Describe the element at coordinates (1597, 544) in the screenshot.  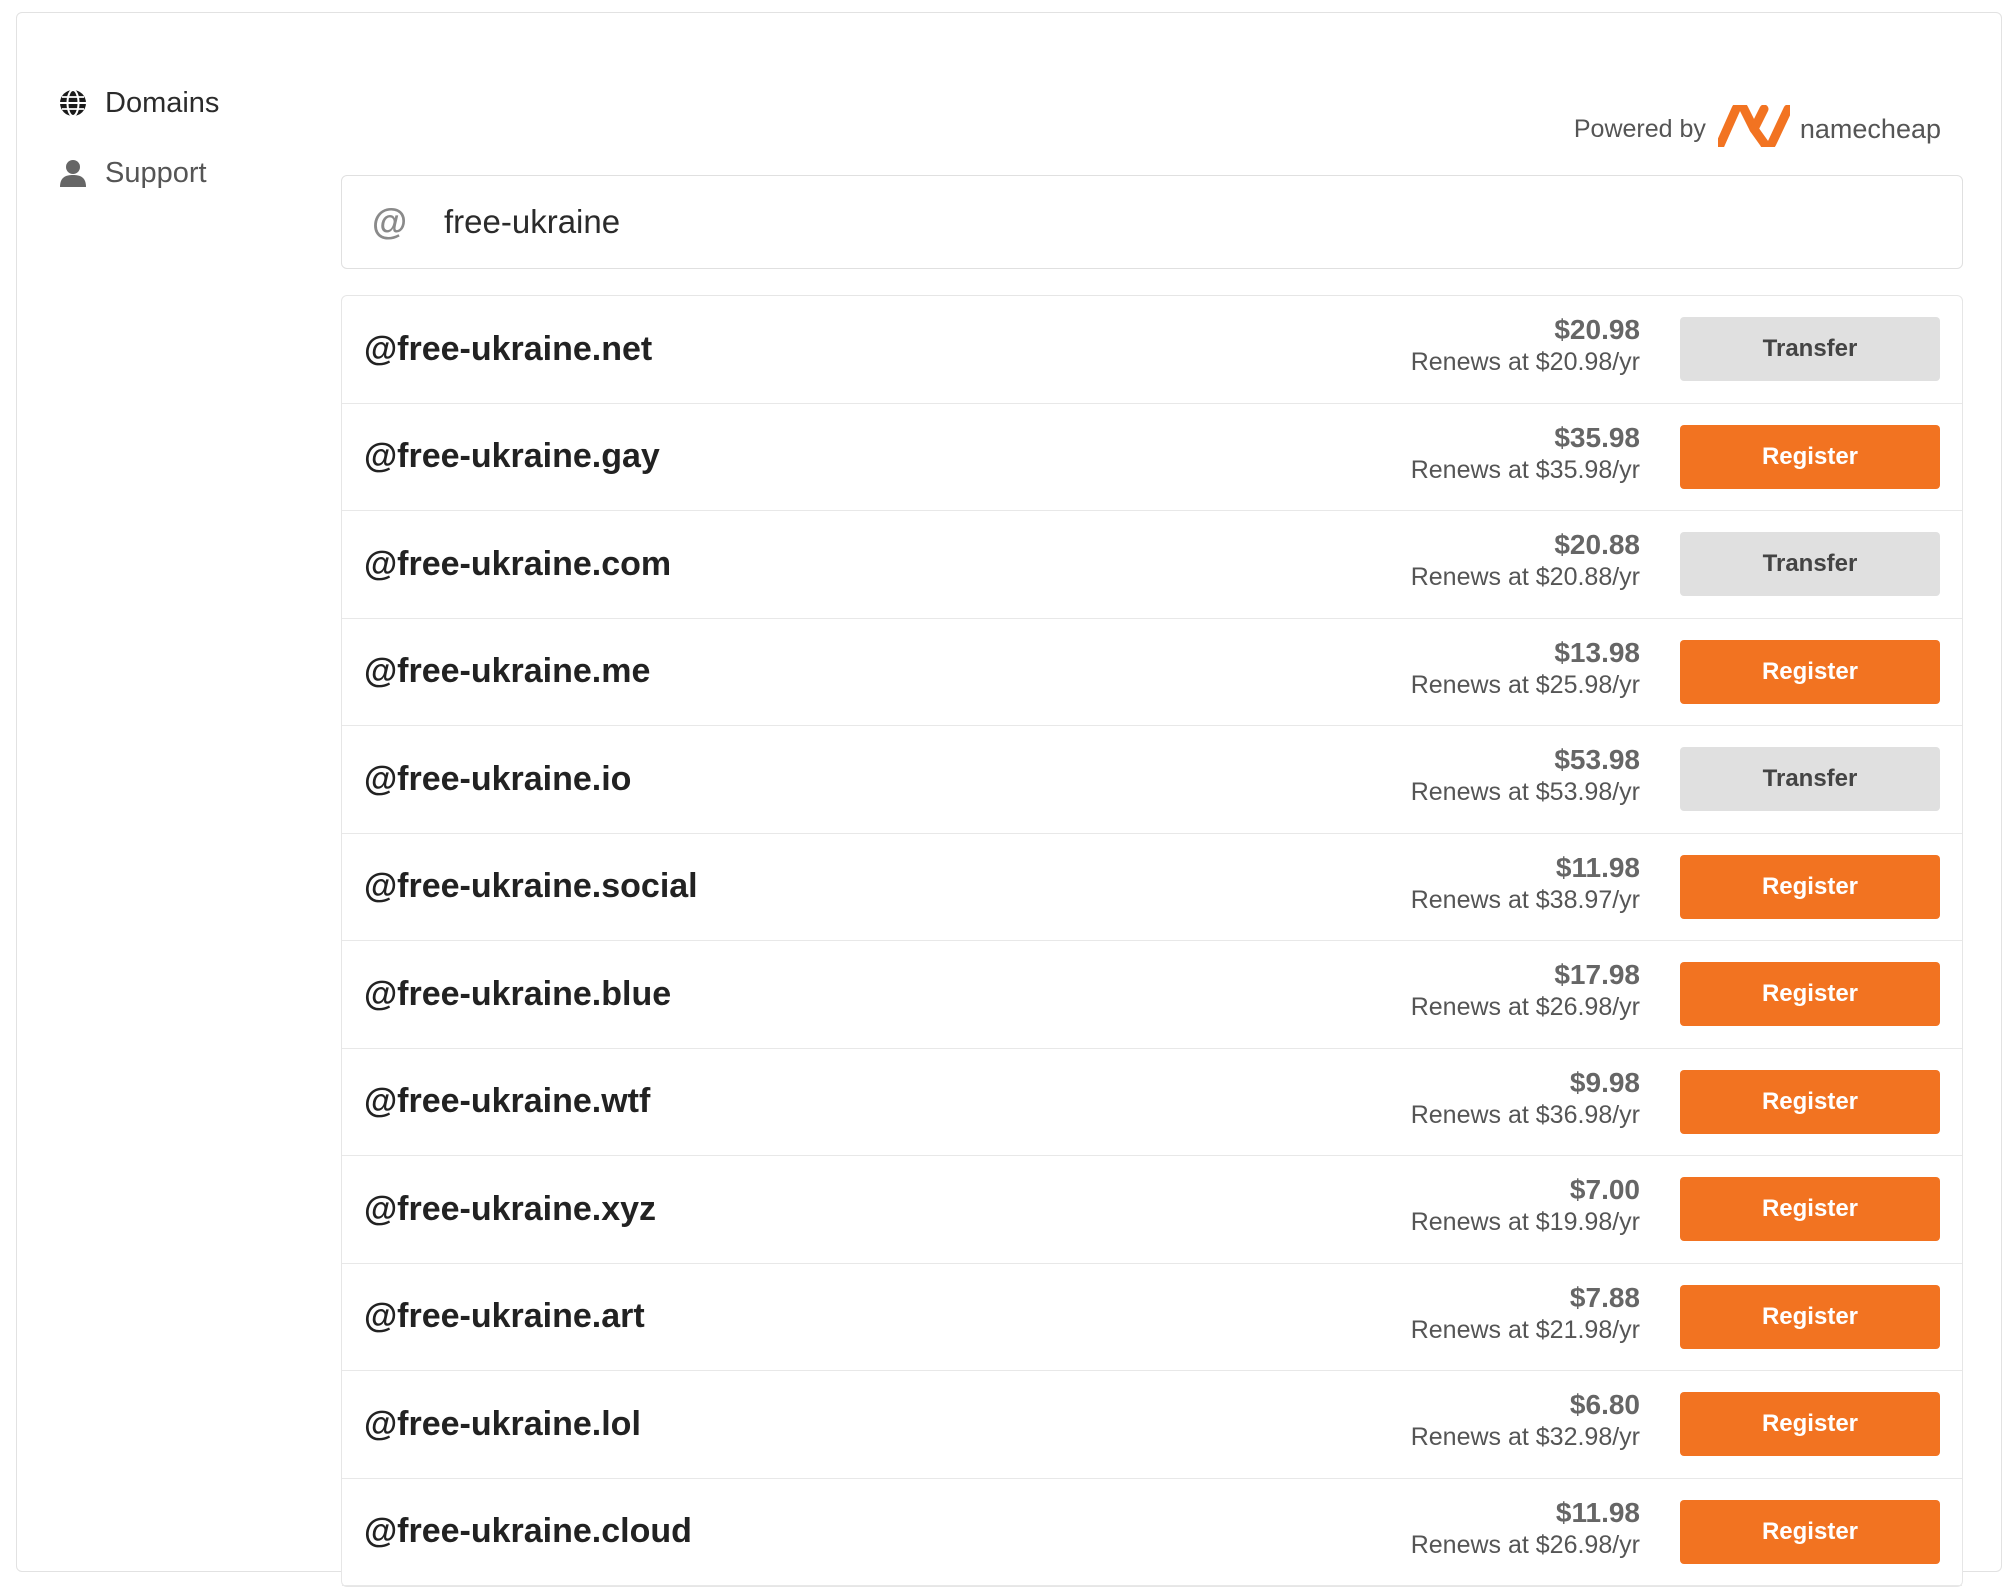
I see `price: $20.88` at that location.